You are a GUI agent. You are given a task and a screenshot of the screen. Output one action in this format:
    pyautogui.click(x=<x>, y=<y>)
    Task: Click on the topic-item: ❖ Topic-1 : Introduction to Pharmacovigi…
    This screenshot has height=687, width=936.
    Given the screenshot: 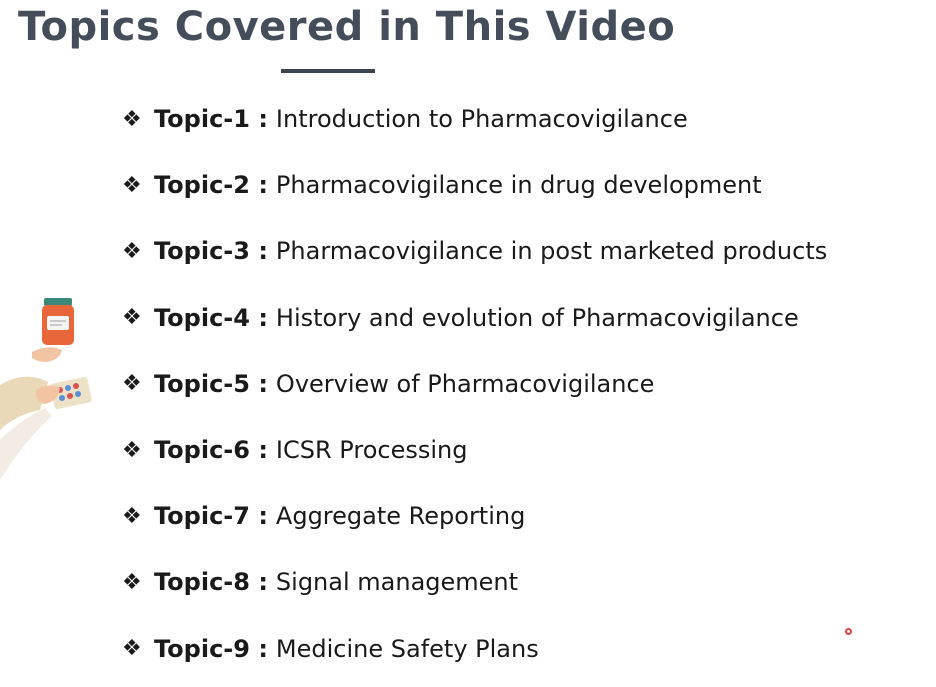 What is the action you would take?
    pyautogui.click(x=474, y=119)
    